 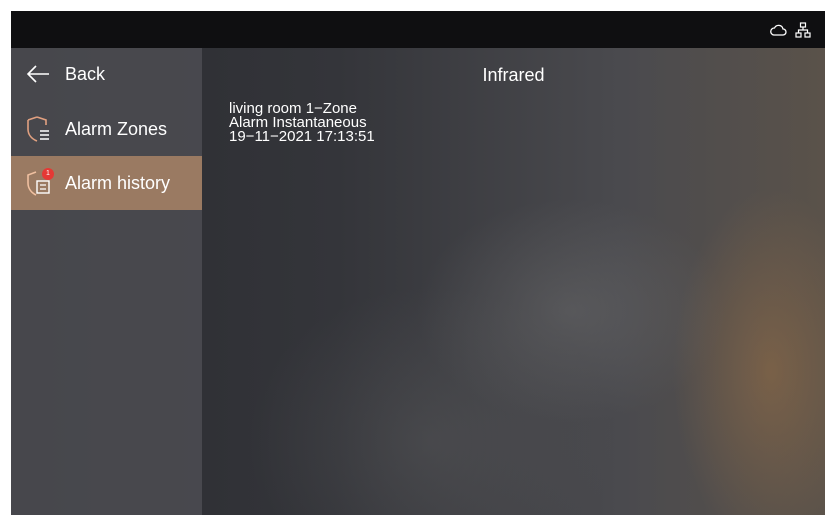 What do you see at coordinates (38, 74) in the screenshot?
I see `arrow-left-icon` at bounding box center [38, 74].